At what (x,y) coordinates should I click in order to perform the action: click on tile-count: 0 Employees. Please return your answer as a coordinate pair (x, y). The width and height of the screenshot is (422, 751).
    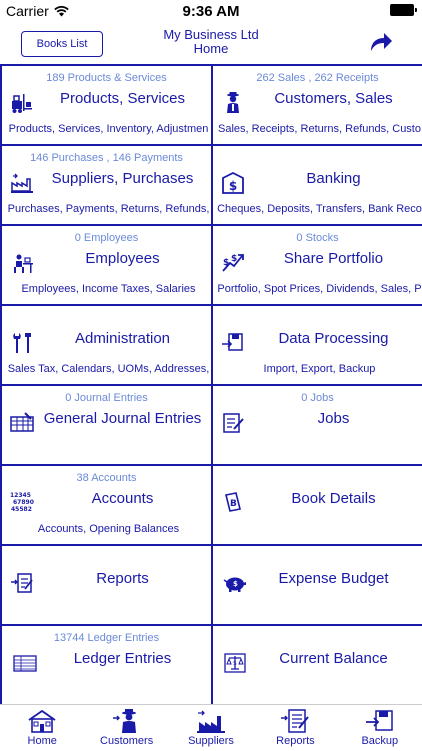
    Looking at the image, I should click on (106, 238).